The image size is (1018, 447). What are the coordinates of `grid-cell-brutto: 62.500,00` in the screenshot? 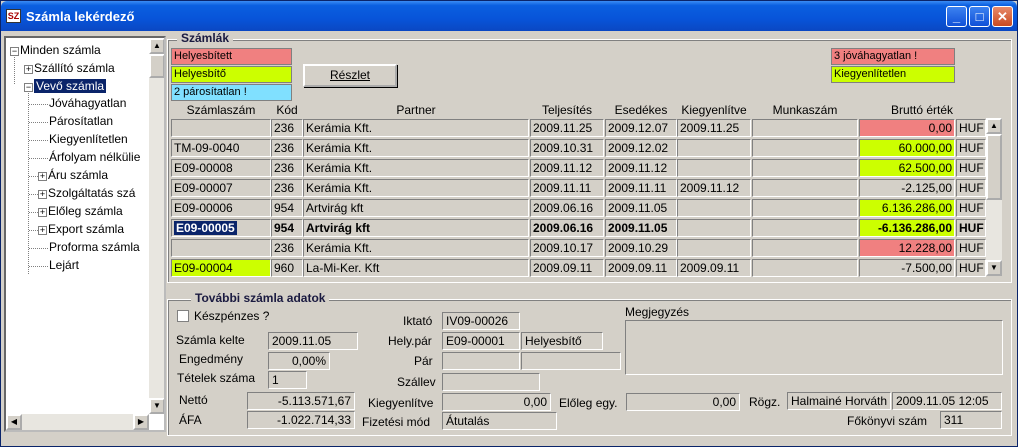 It's located at (907, 168).